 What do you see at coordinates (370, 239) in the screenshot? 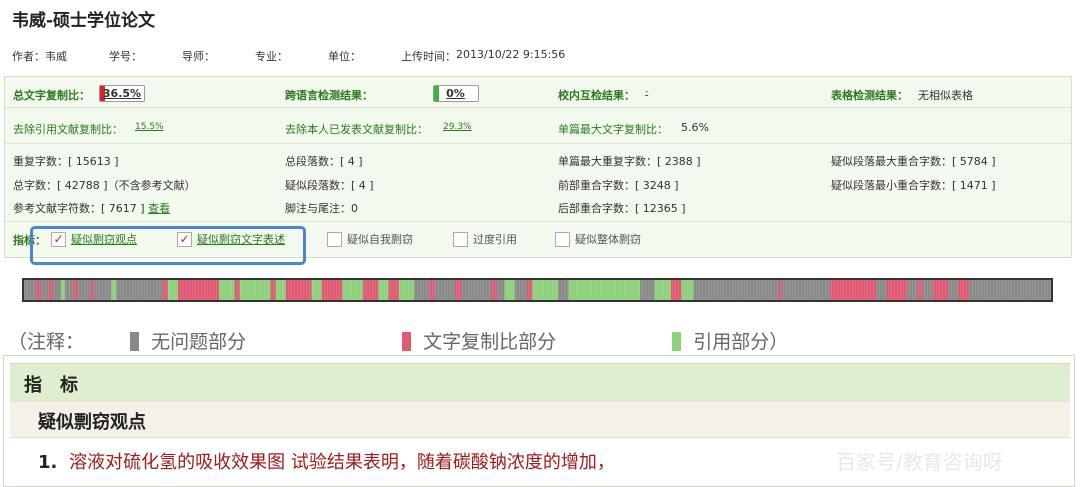
I see `indicator-item-self-plagiarism: 疑似自我剽窃` at bounding box center [370, 239].